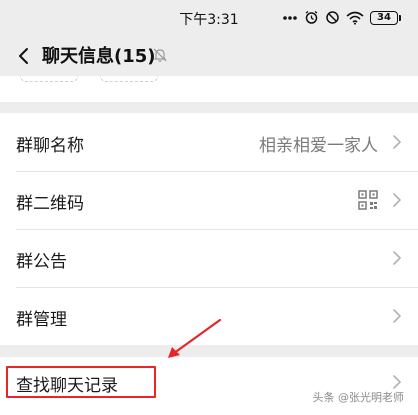 The image size is (418, 415). Describe the element at coordinates (209, 200) in the screenshot. I see `group-qr-code-row: 群二维码` at that location.